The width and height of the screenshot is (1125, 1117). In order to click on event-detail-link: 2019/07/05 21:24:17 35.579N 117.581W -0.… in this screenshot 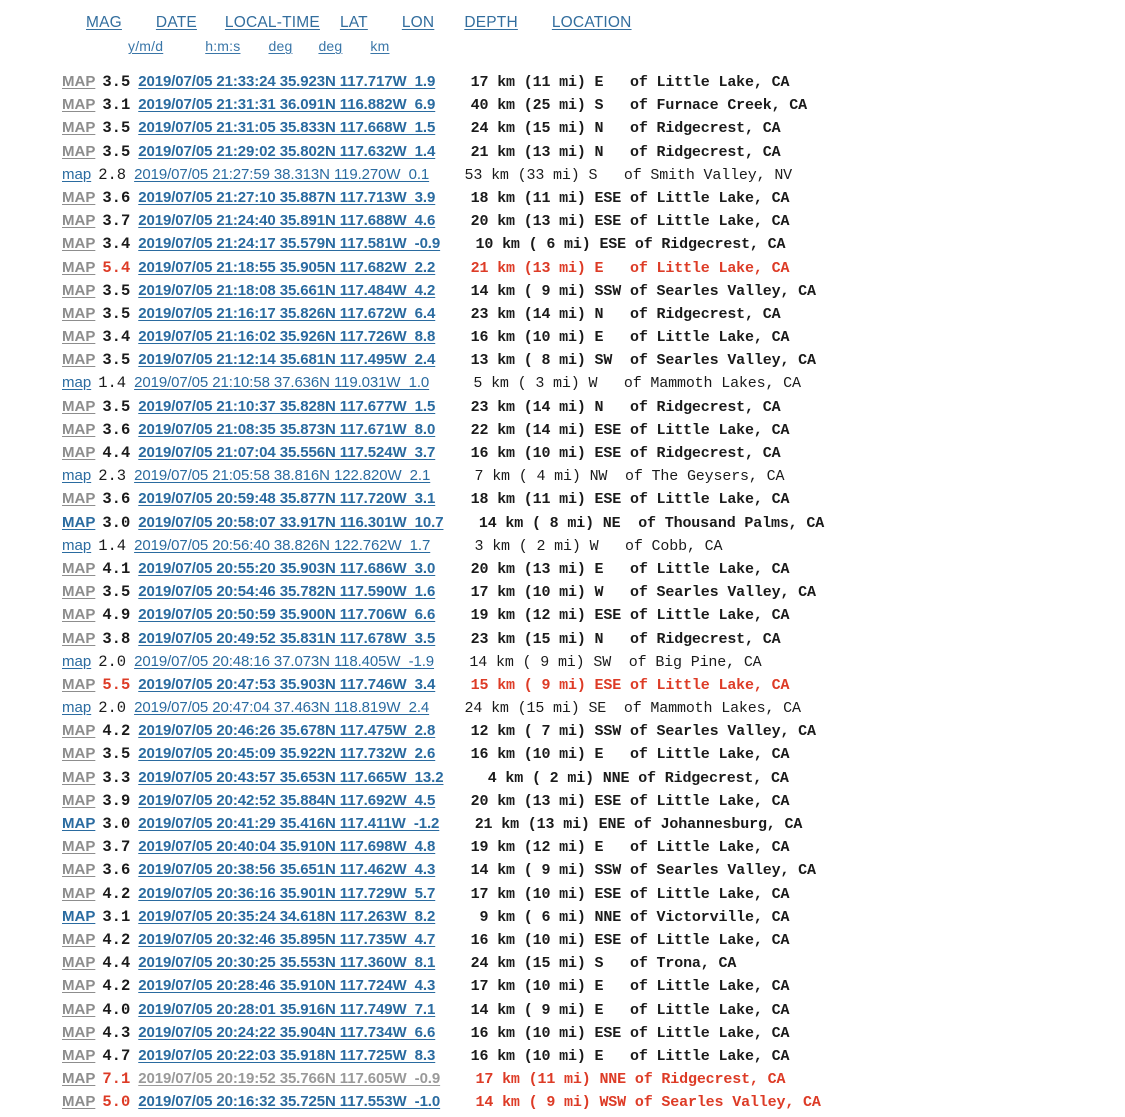, I will do `click(285, 243)`.